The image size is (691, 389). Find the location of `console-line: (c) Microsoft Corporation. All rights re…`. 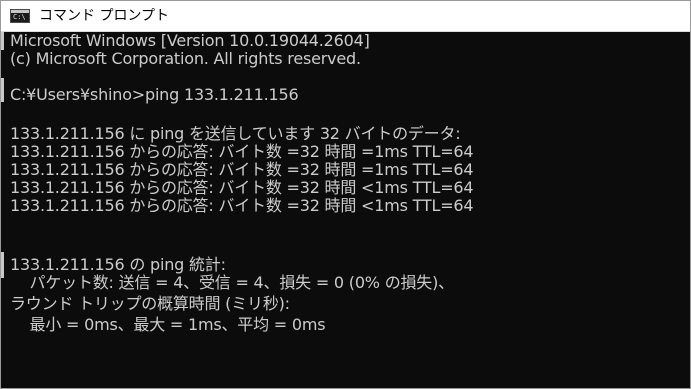

console-line: (c) Microsoft Corporation. All rights re… is located at coordinates (185, 58).